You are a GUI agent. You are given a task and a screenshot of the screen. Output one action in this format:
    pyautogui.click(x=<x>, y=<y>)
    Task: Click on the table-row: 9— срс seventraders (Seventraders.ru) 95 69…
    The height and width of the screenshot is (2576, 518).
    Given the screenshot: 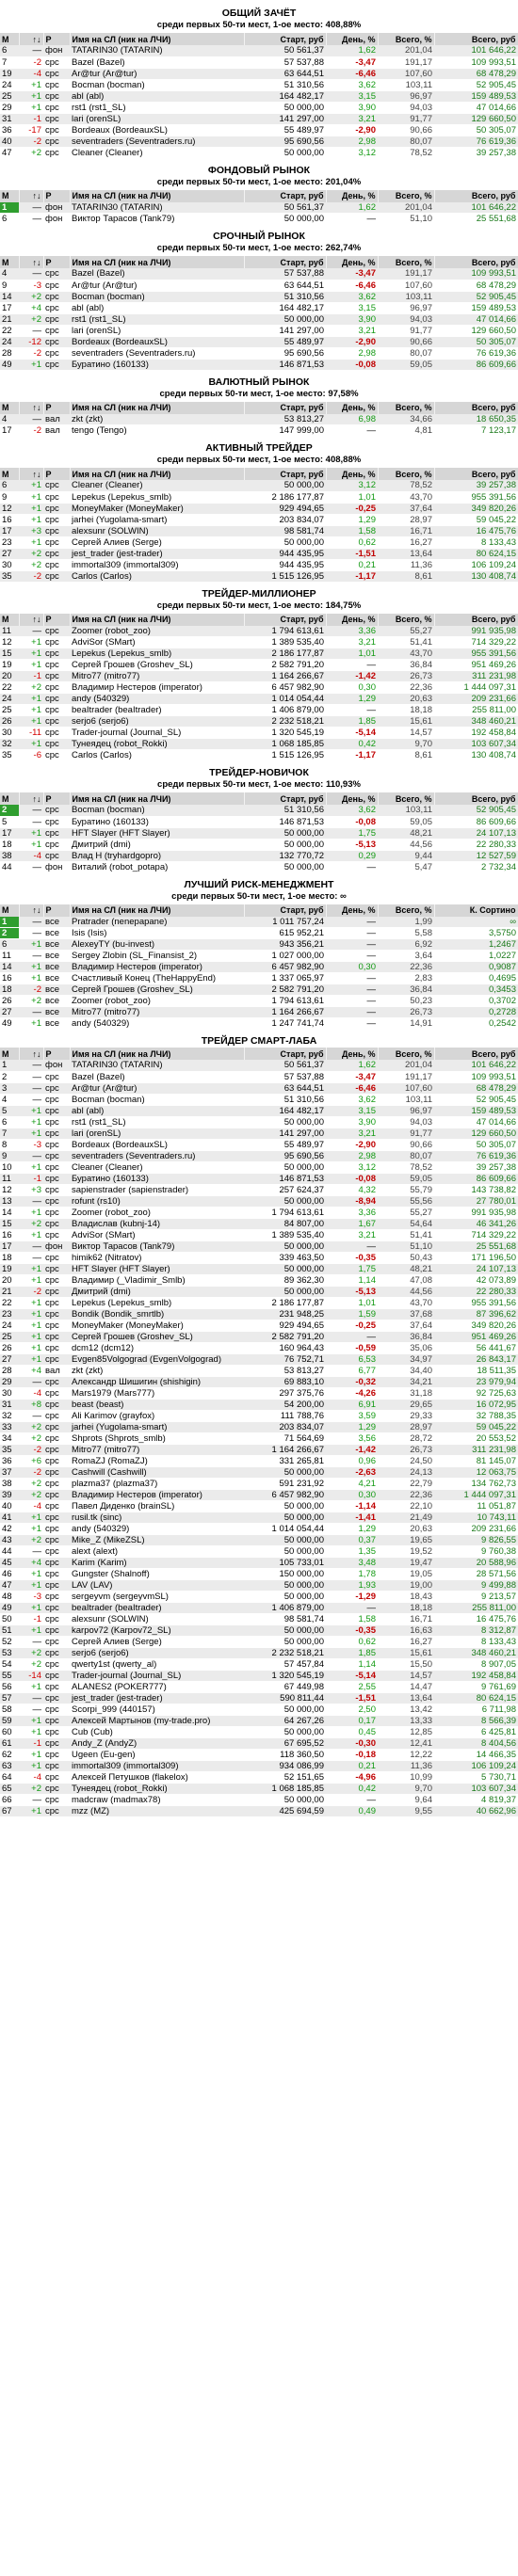 What is the action you would take?
    pyautogui.click(x=259, y=1156)
    